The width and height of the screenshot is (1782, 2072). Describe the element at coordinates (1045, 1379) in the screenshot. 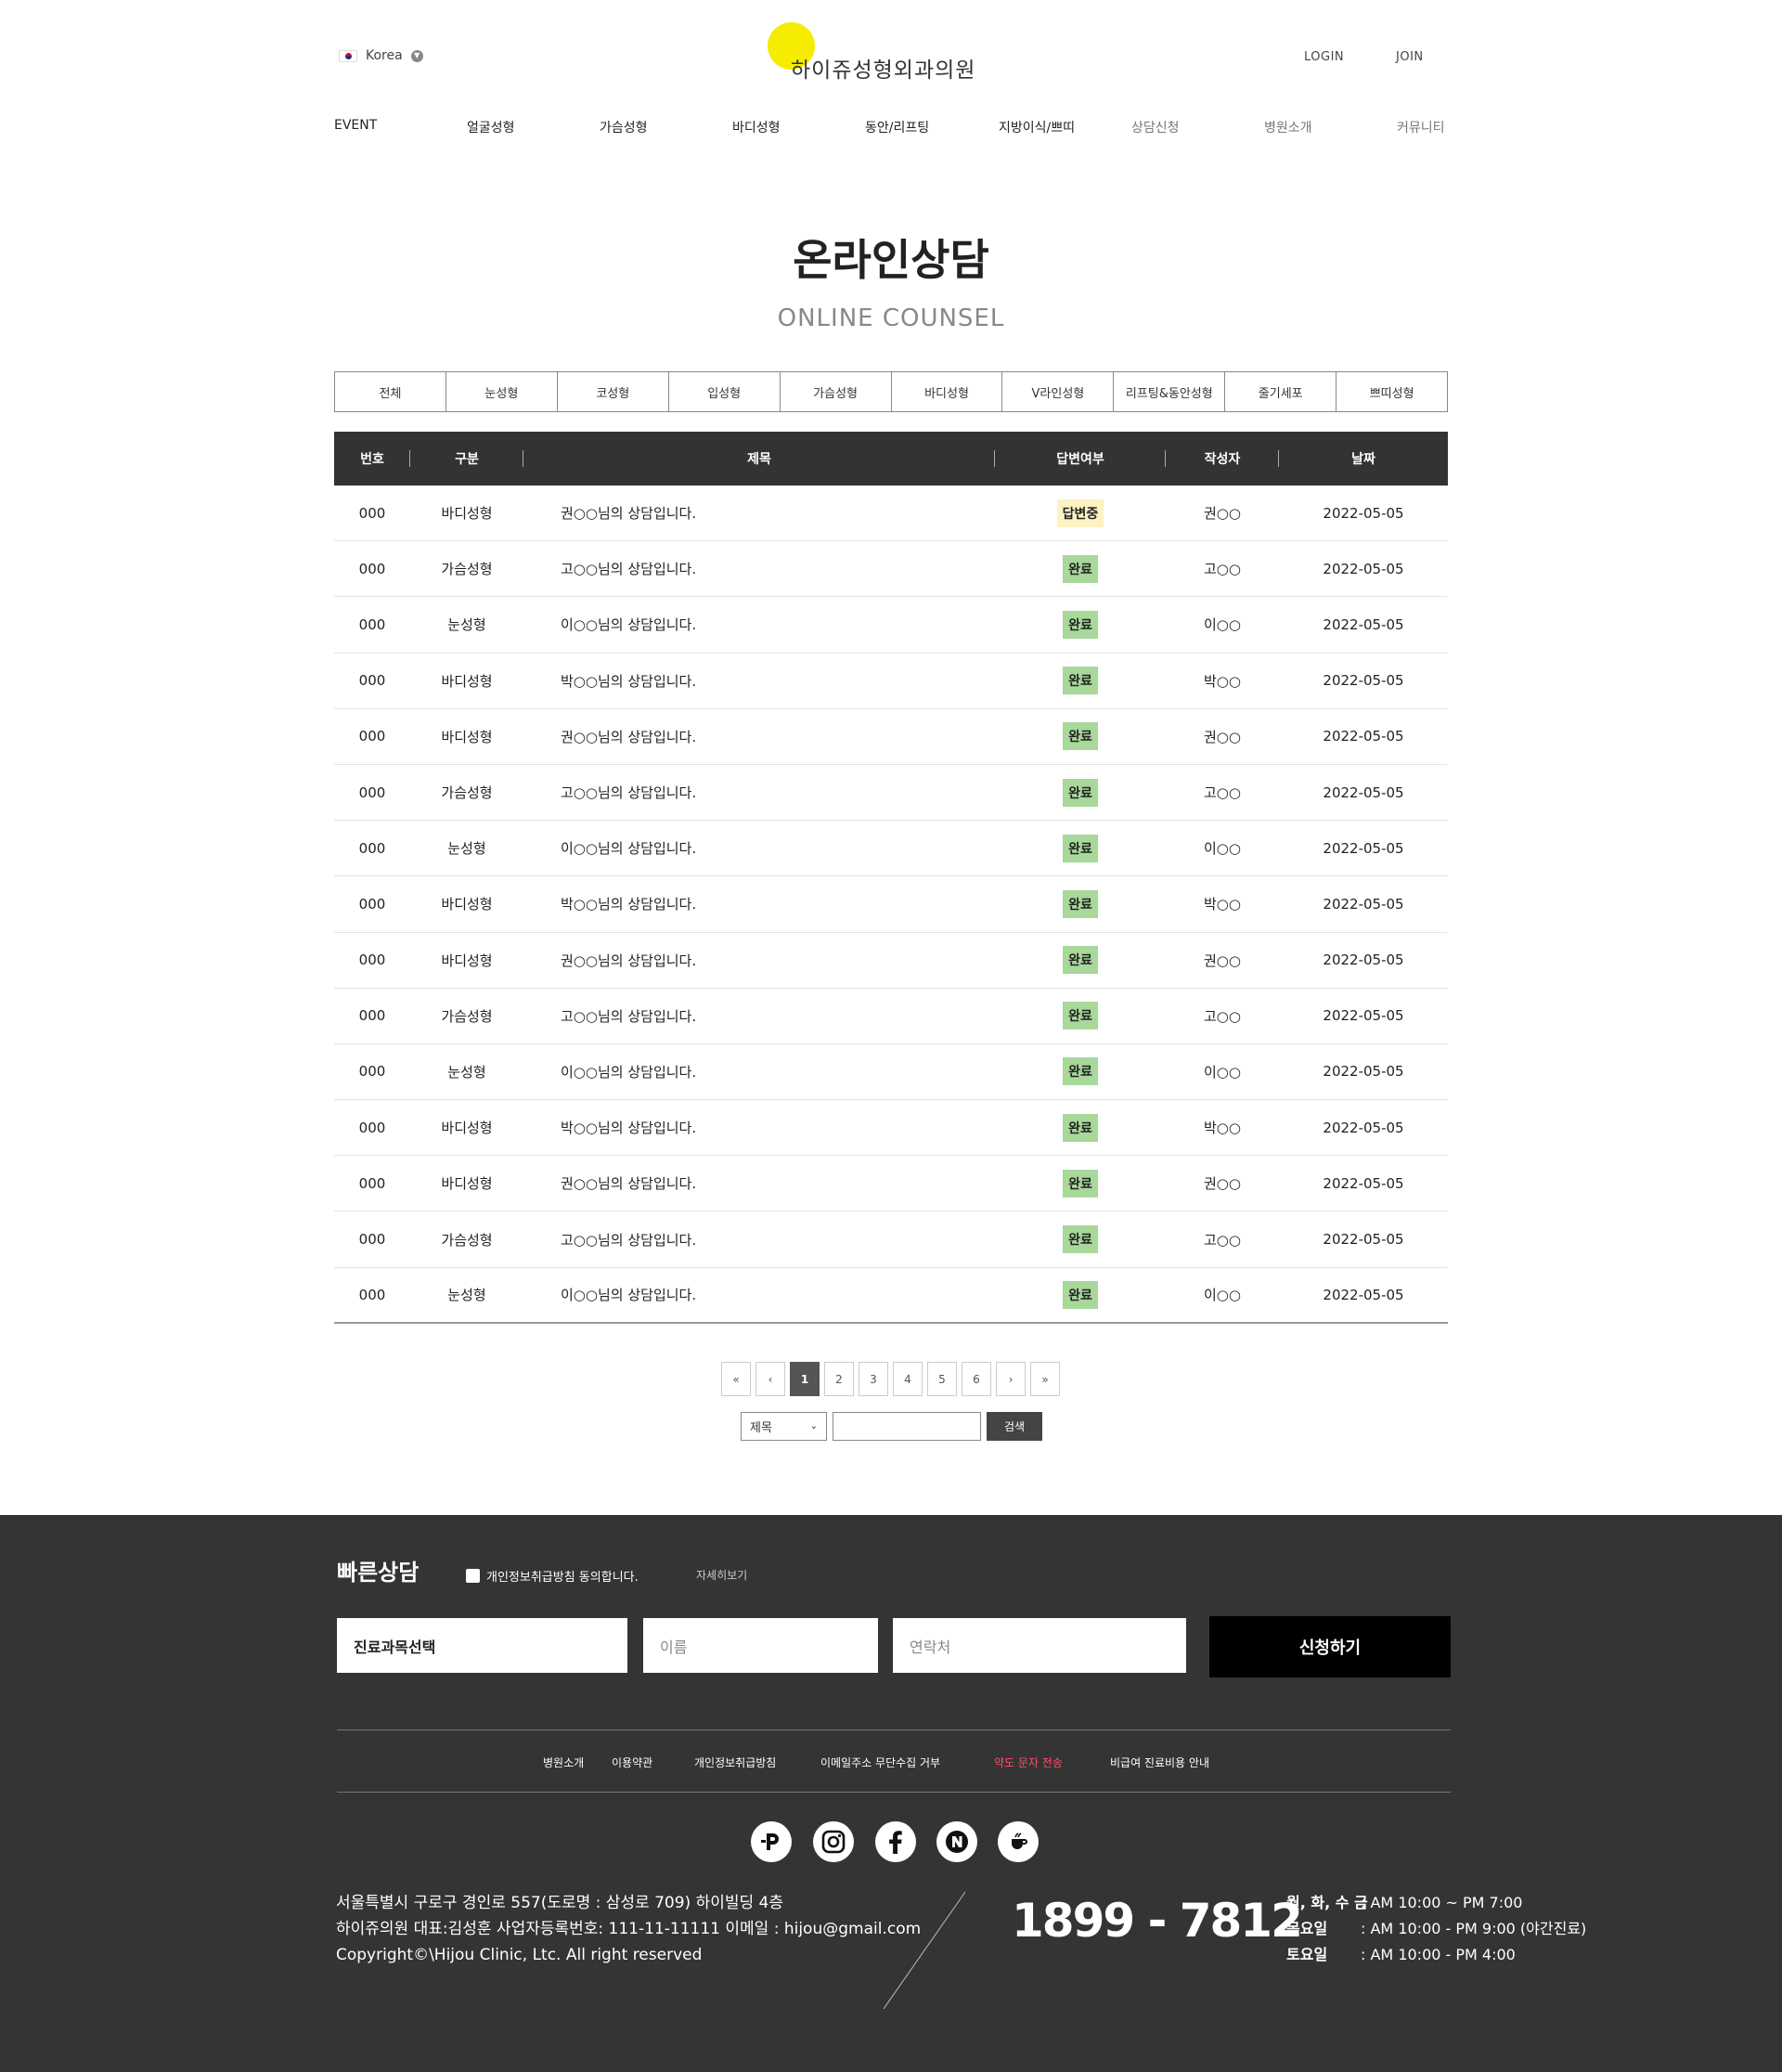

I see `page-last-button: »` at that location.